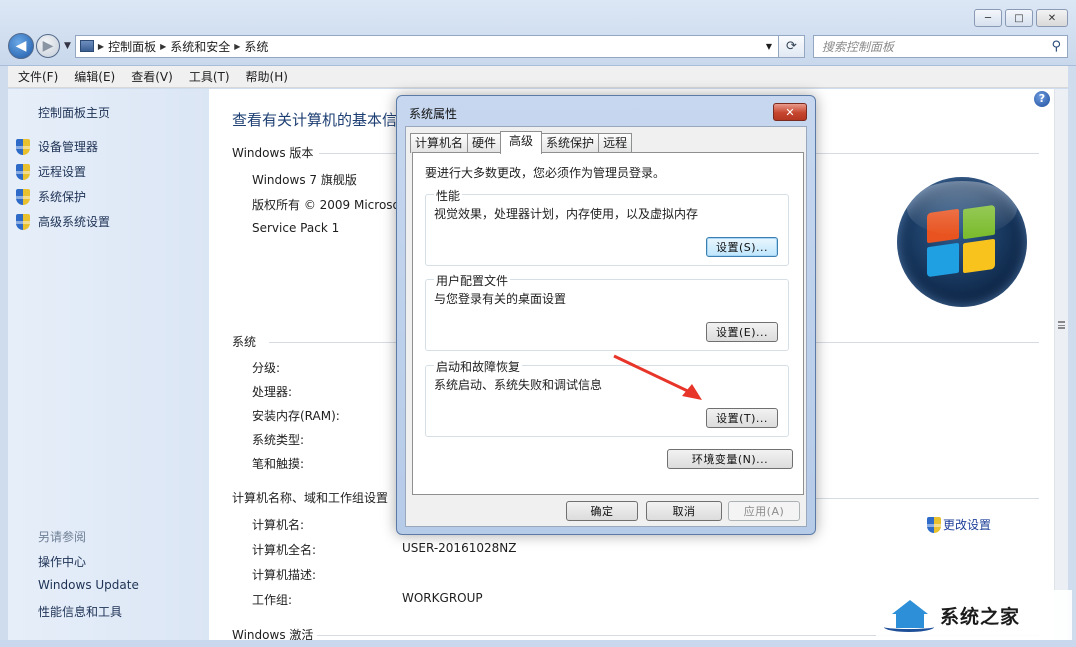 The height and width of the screenshot is (647, 1076). I want to click on navigation-bar: ◀ ▶ ▼ ▶ 控制面板 ▶ 系统和安全 ▶ 系统 ▼ ⟳ 搜索控制面板 ⚲, so click(538, 46).